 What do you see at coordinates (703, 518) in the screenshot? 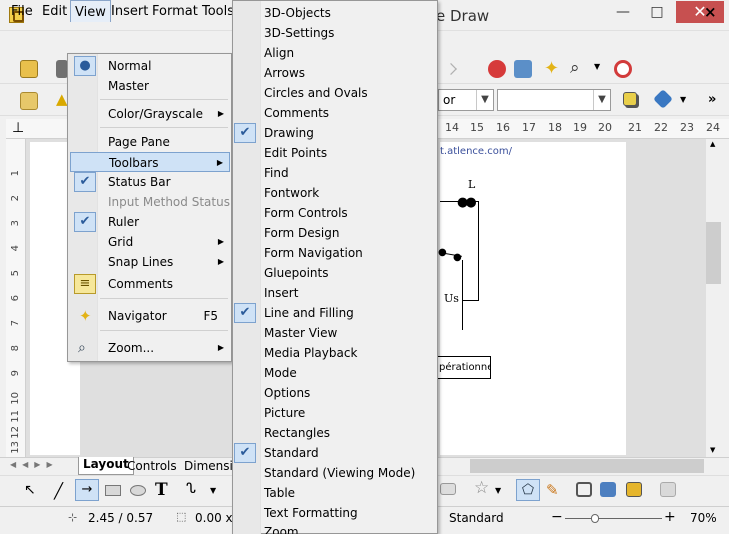
I see `zoom-level: 70%` at bounding box center [703, 518].